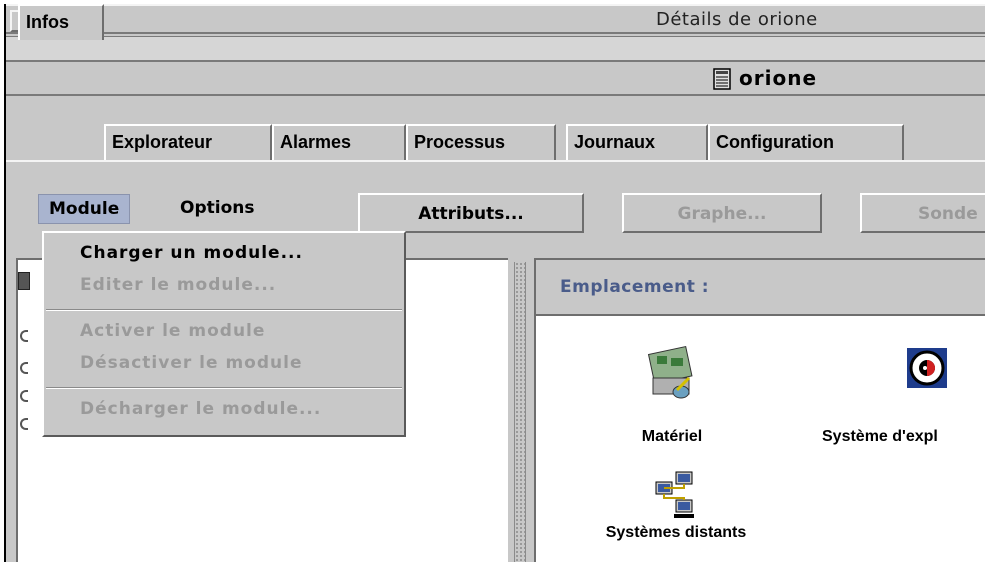 The height and width of the screenshot is (562, 985). What do you see at coordinates (520, 412) in the screenshot?
I see `pane-splitter` at bounding box center [520, 412].